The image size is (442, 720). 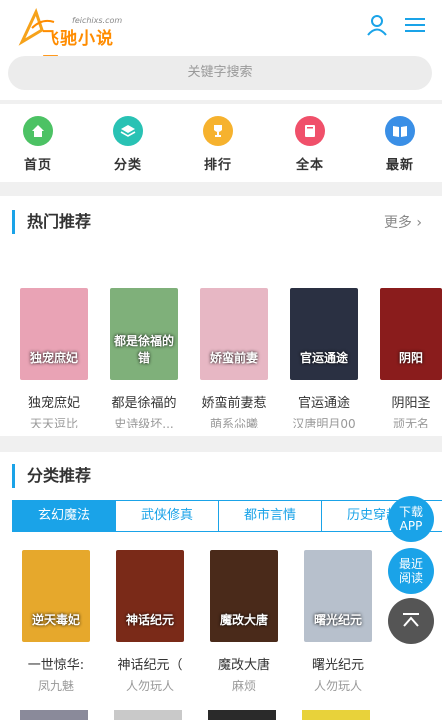 What do you see at coordinates (167, 516) in the screenshot?
I see `tab-wuxia: 武侠修真` at bounding box center [167, 516].